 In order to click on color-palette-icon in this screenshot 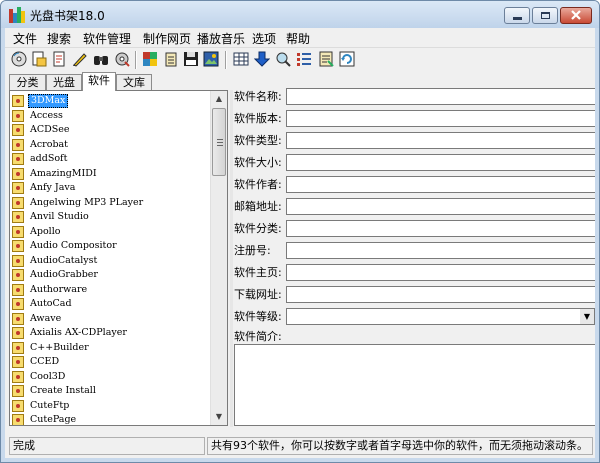, I will do `click(150, 59)`.